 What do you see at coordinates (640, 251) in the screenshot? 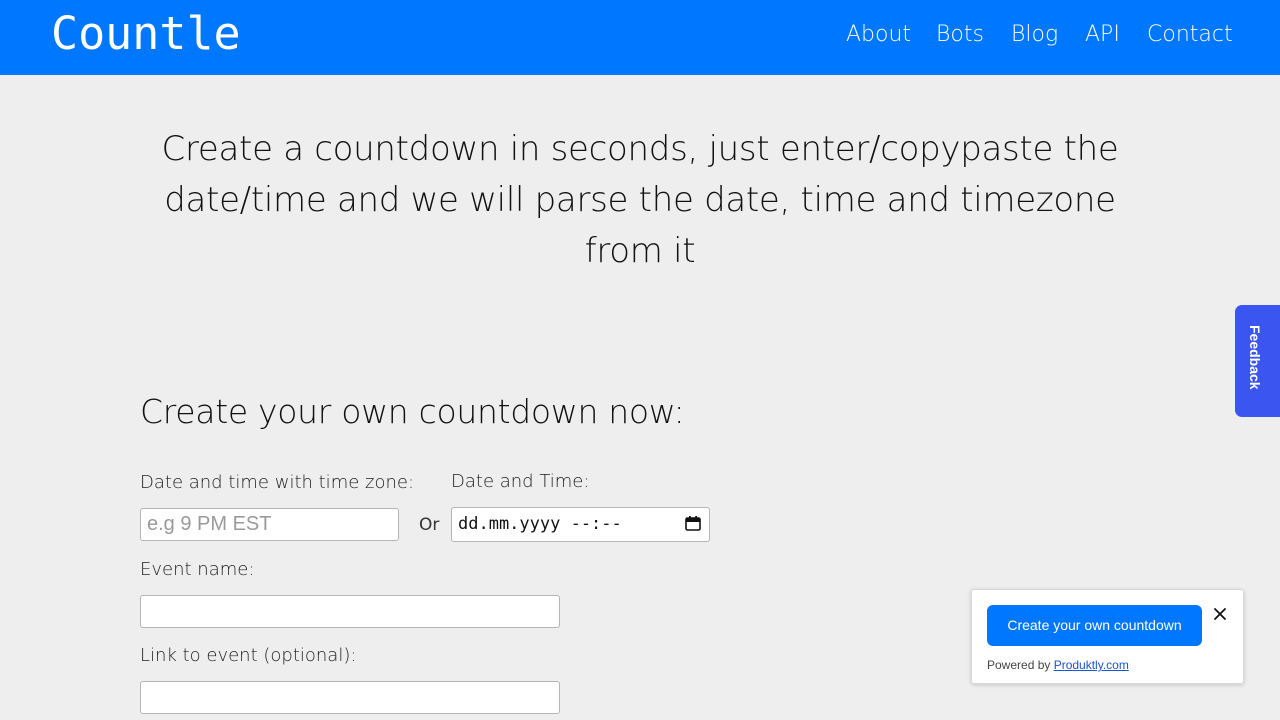
I see `hero-line-3: from it` at bounding box center [640, 251].